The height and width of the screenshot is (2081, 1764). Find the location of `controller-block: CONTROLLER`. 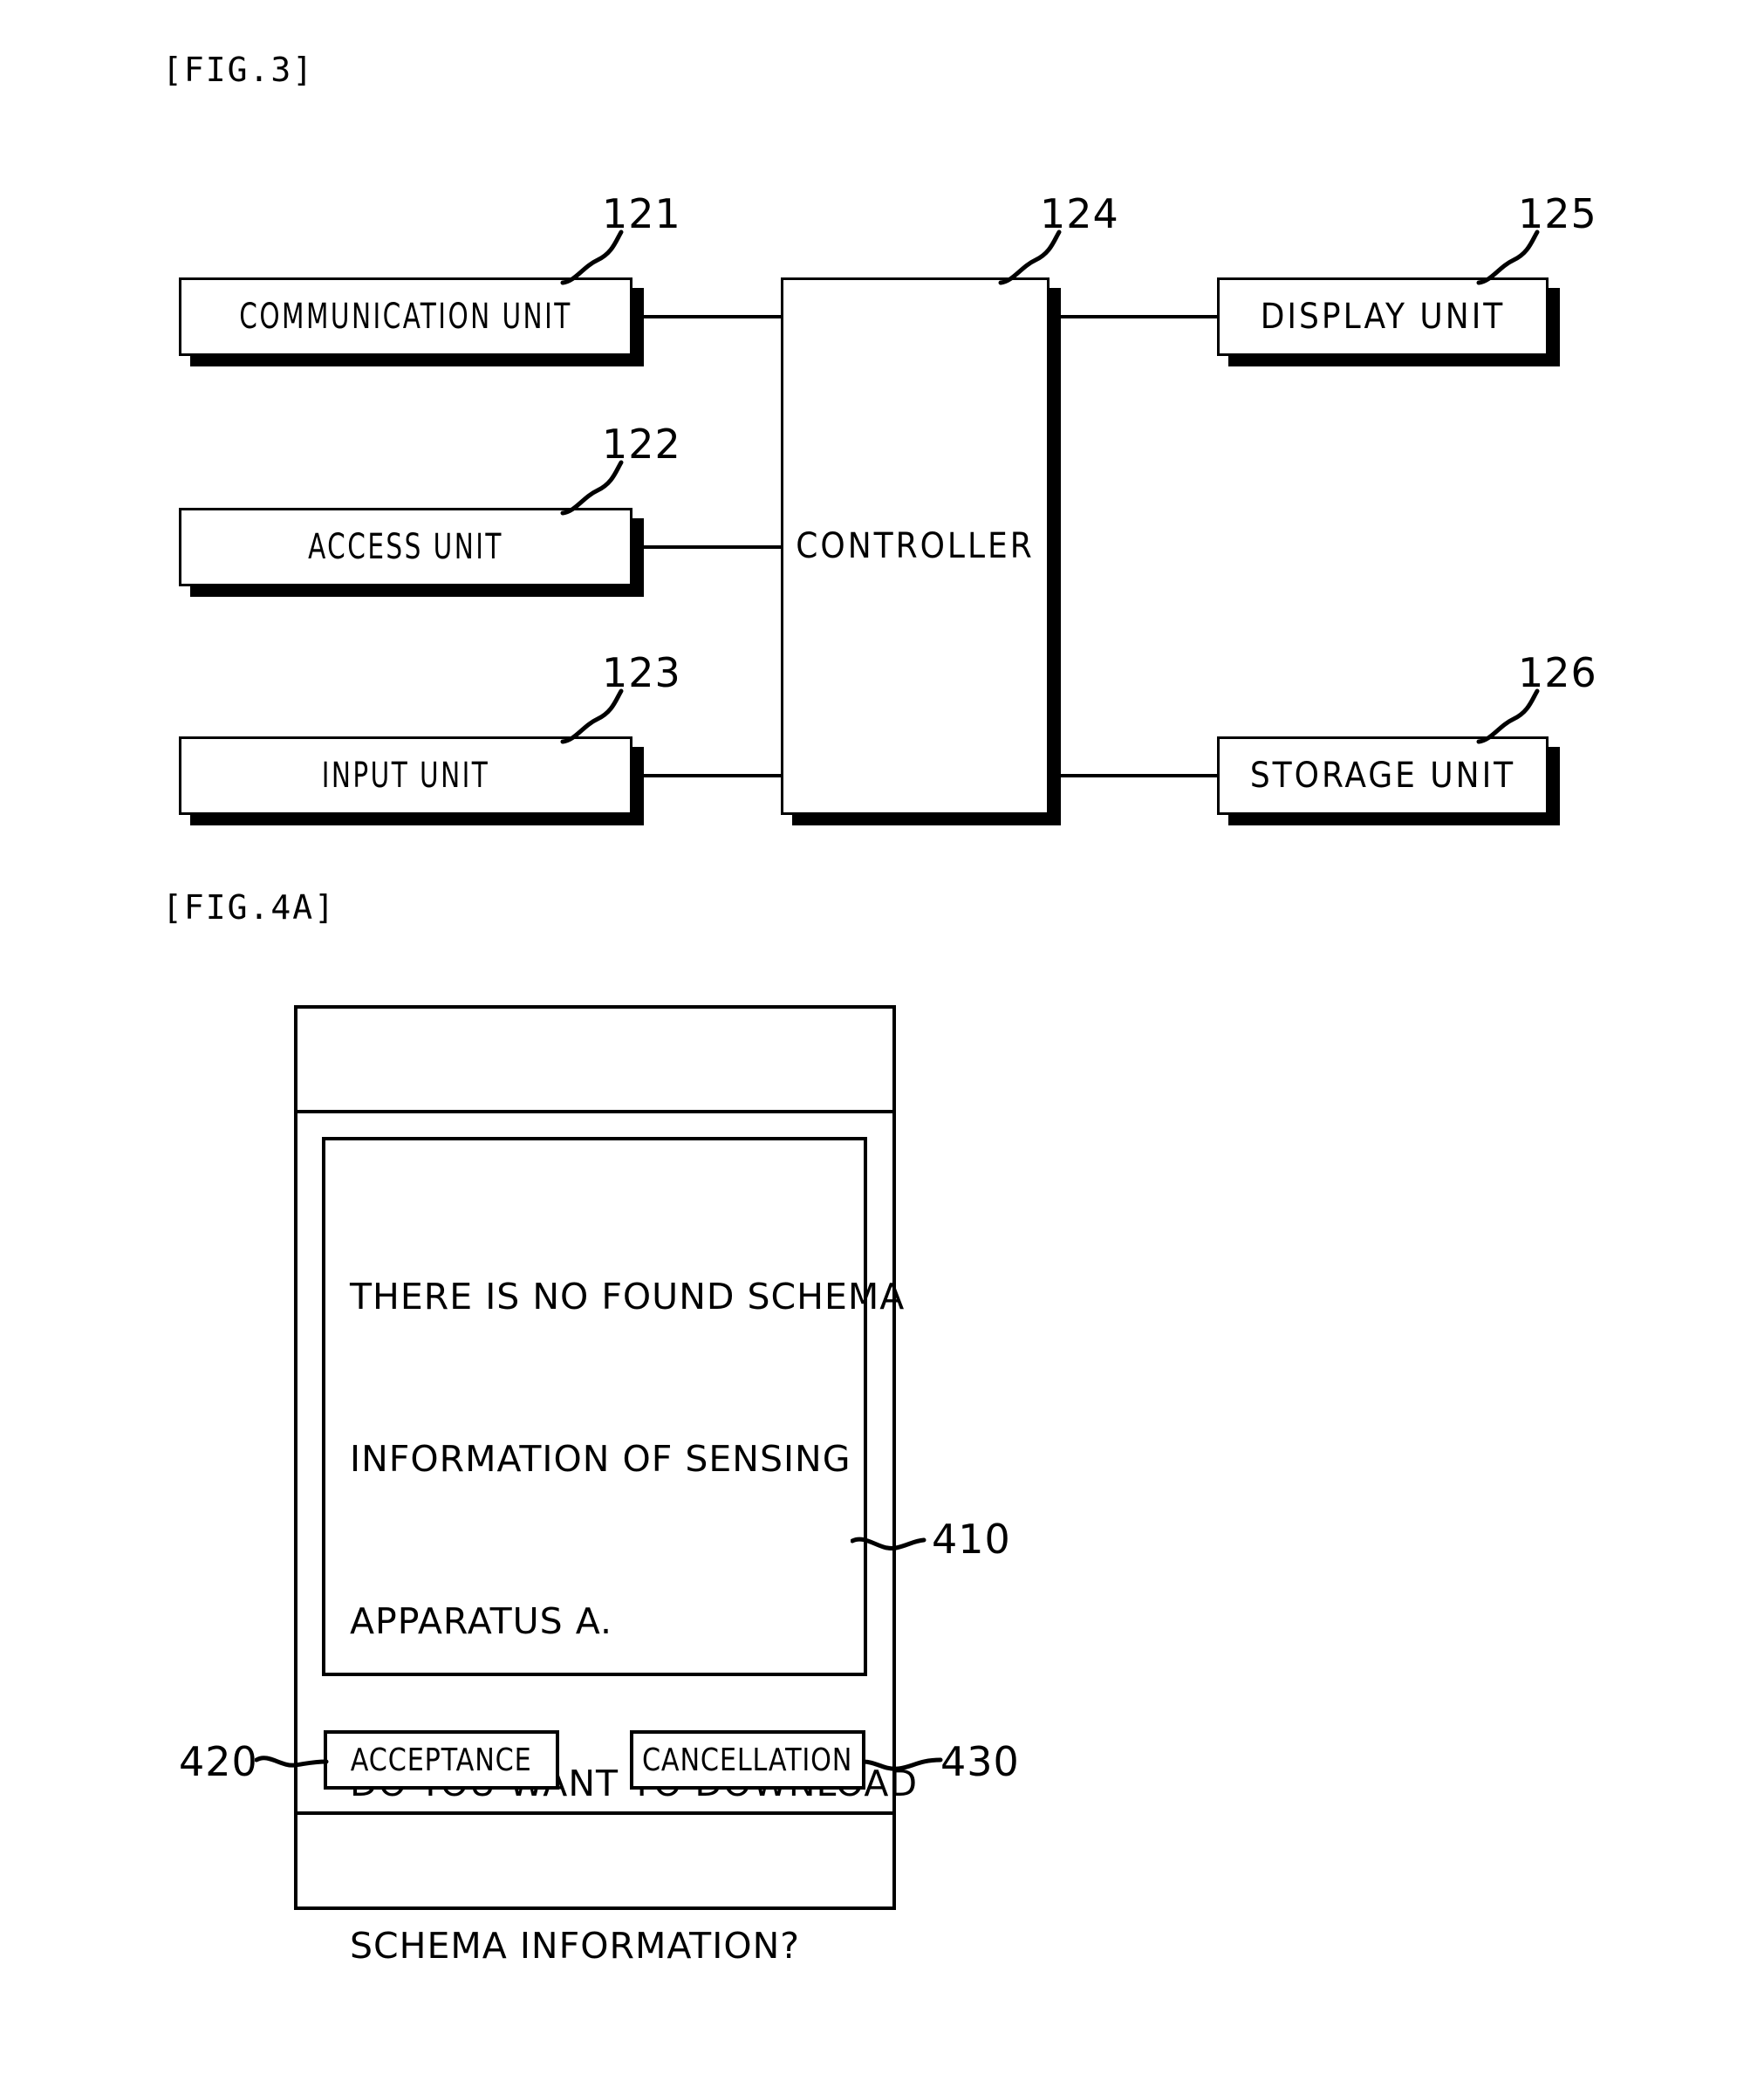

controller-block: CONTROLLER is located at coordinates (915, 546).